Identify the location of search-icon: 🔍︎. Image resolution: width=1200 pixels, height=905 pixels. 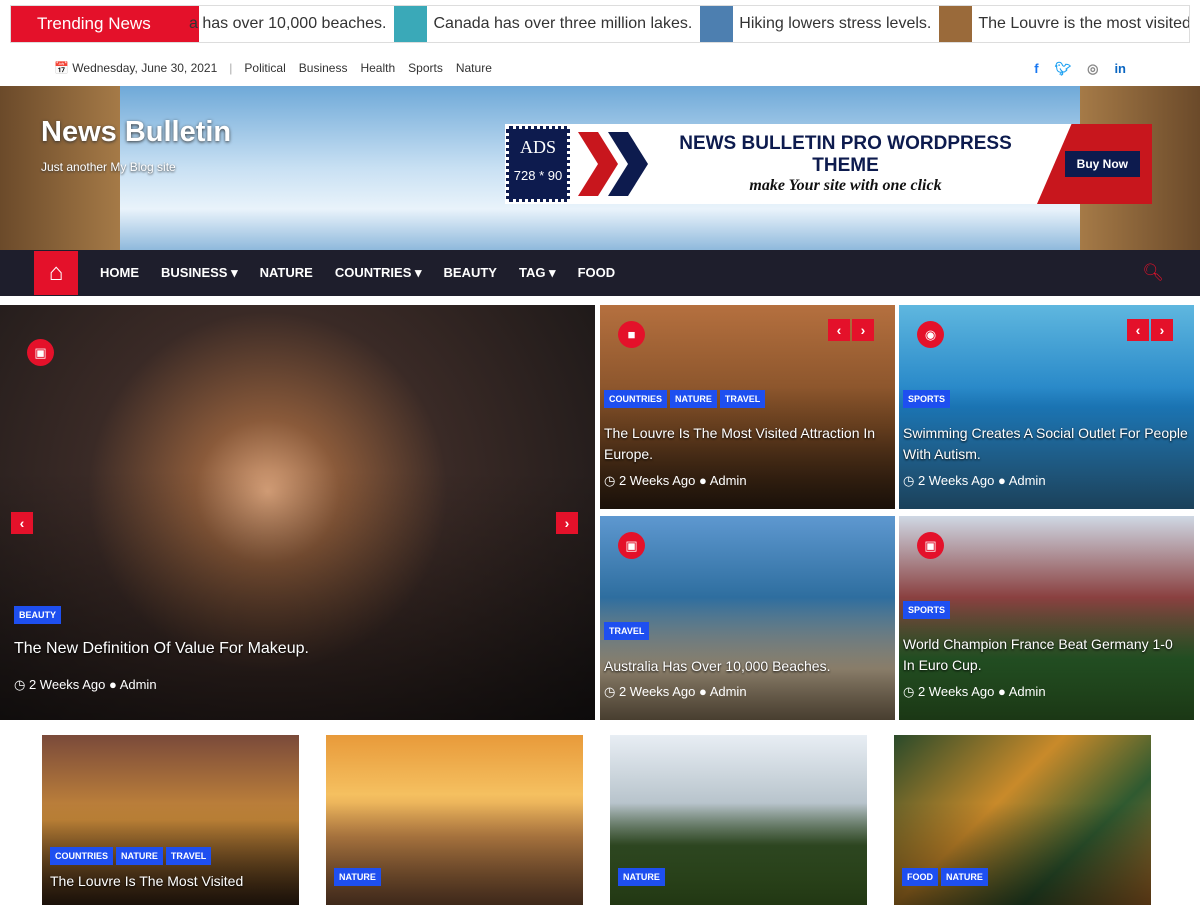
(1153, 273).